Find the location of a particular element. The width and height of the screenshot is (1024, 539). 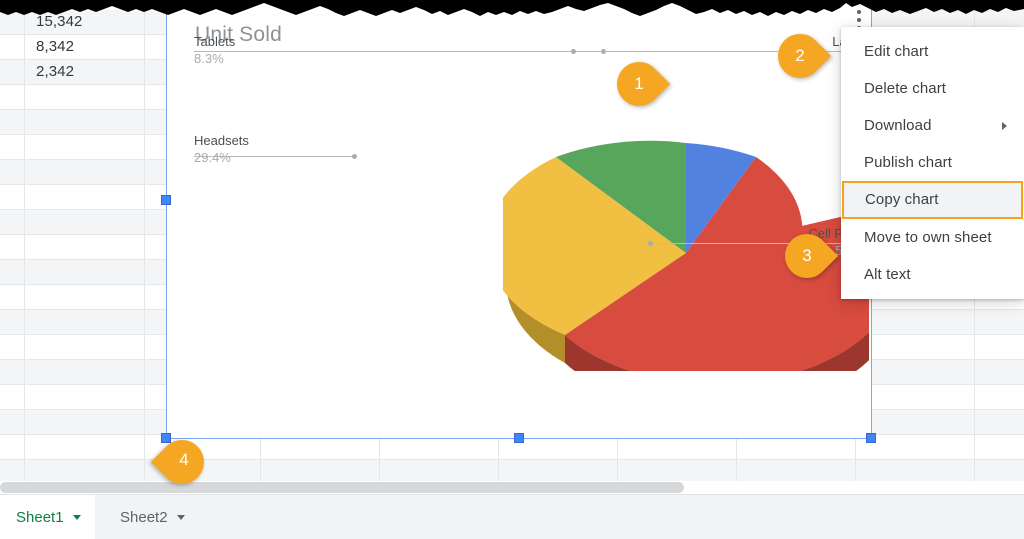

cell-value: 8,342 is located at coordinates (84, 47).